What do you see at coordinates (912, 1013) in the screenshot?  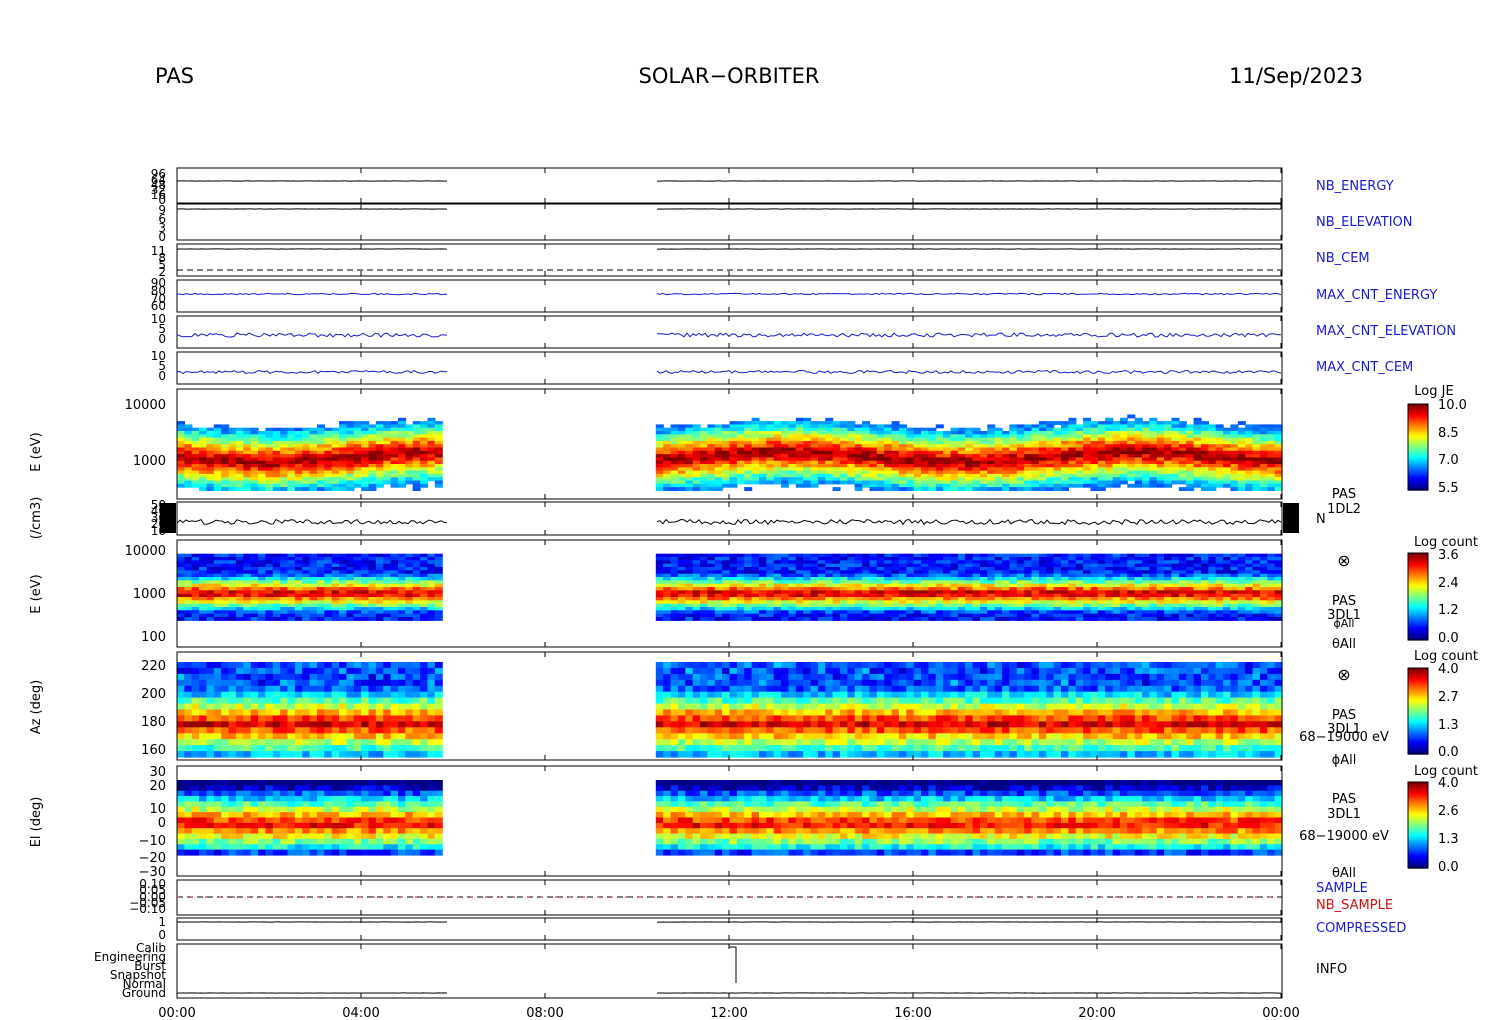 I see `x-tick-label: 16:00` at bounding box center [912, 1013].